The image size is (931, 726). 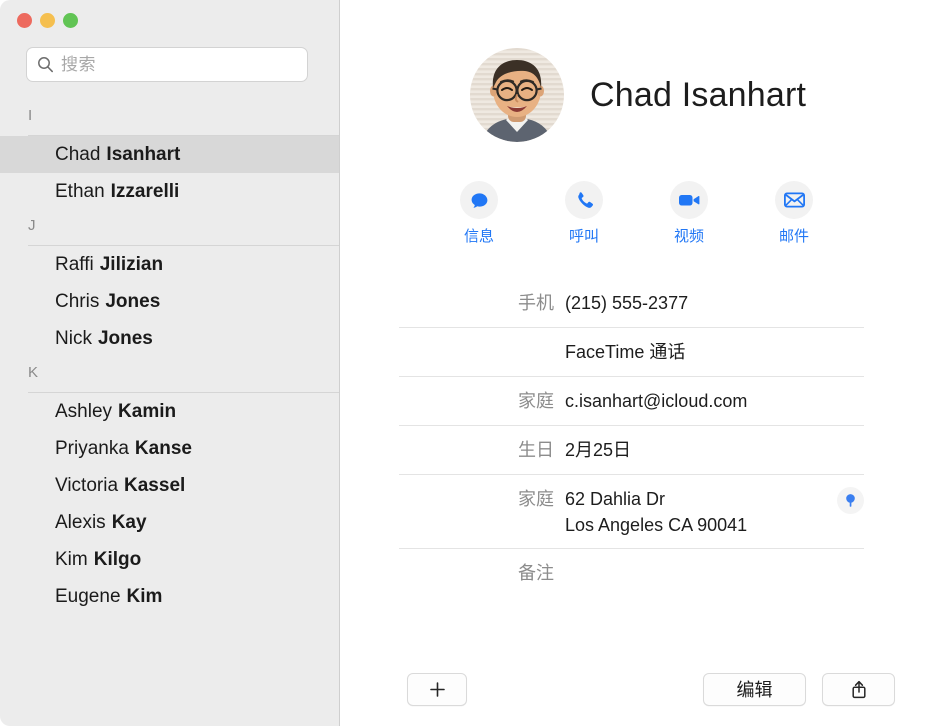 I want to click on field-row-notes: 备注, so click(x=631, y=573).